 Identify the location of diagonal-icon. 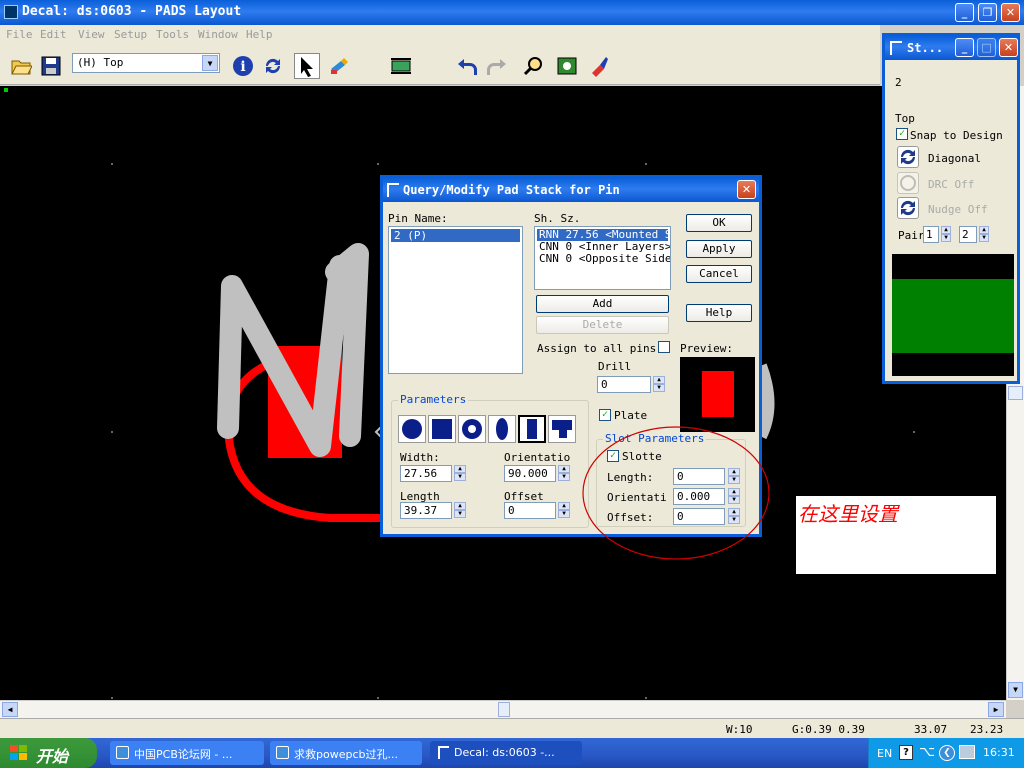
(908, 157).